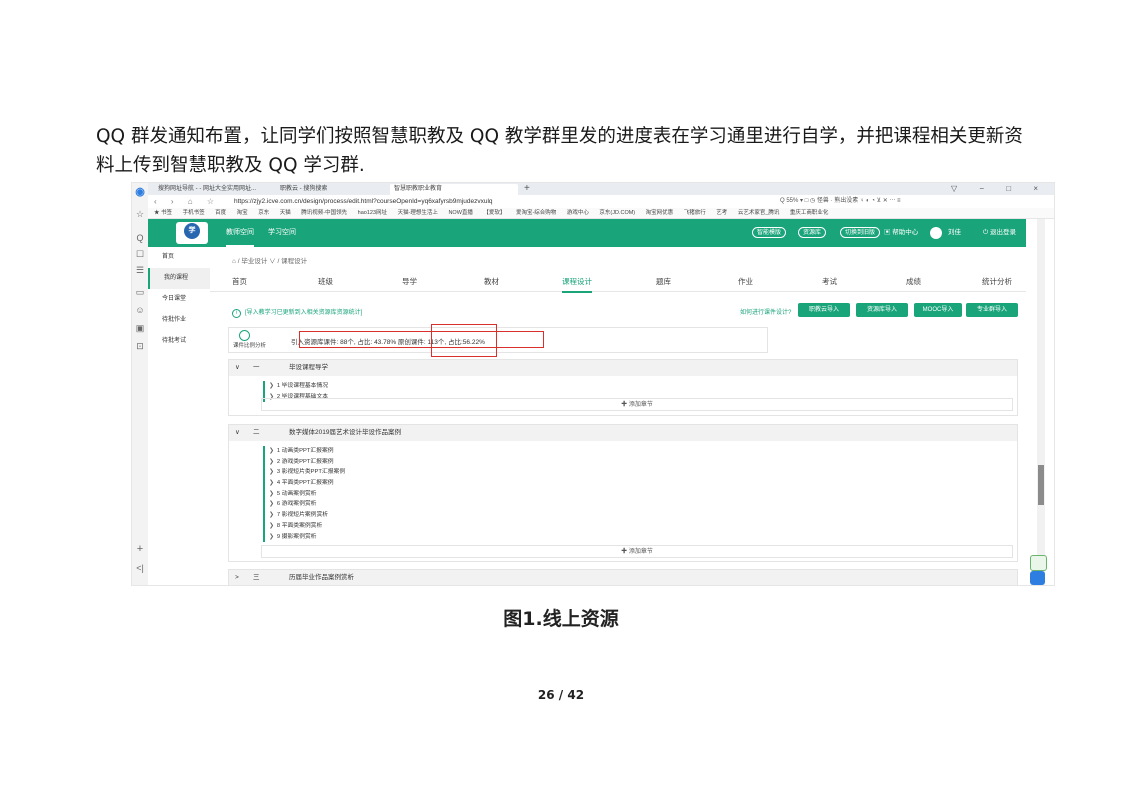  Describe the element at coordinates (769, 232) in the screenshot. I see `smart-template-button: 智能模版` at that location.